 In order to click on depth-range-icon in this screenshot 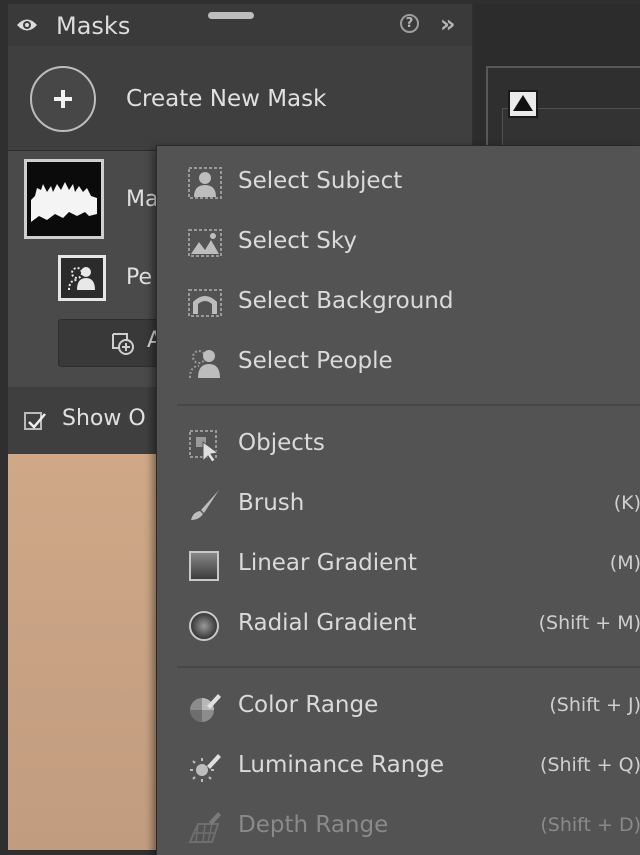, I will do `click(204, 827)`.